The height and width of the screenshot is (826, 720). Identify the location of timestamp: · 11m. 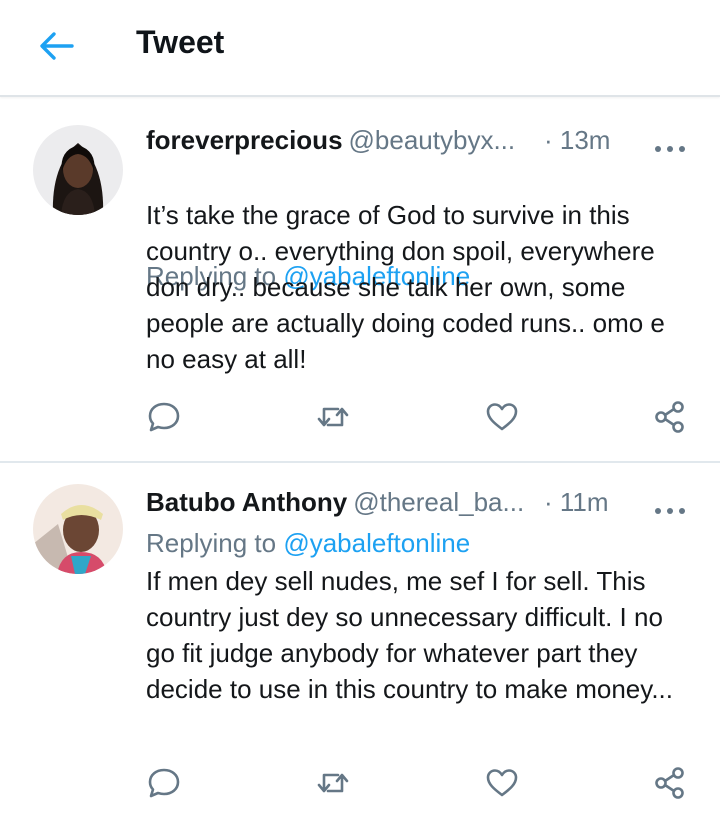
(576, 502).